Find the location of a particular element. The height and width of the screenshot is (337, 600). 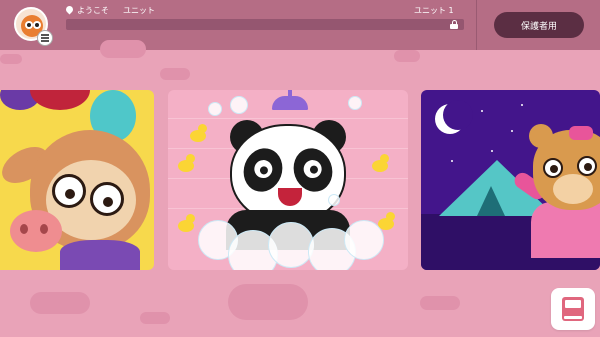

cow-eye-right is located at coordinates (107, 199).